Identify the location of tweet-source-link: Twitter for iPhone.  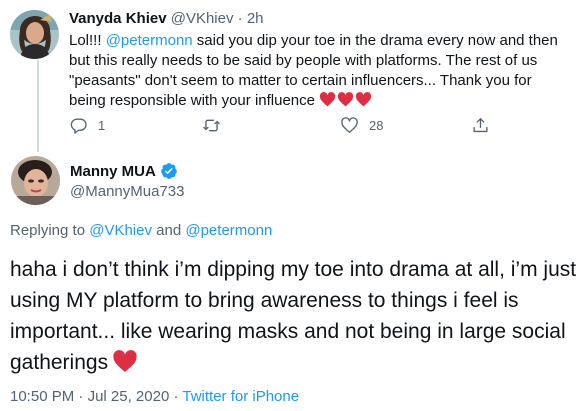
(240, 396).